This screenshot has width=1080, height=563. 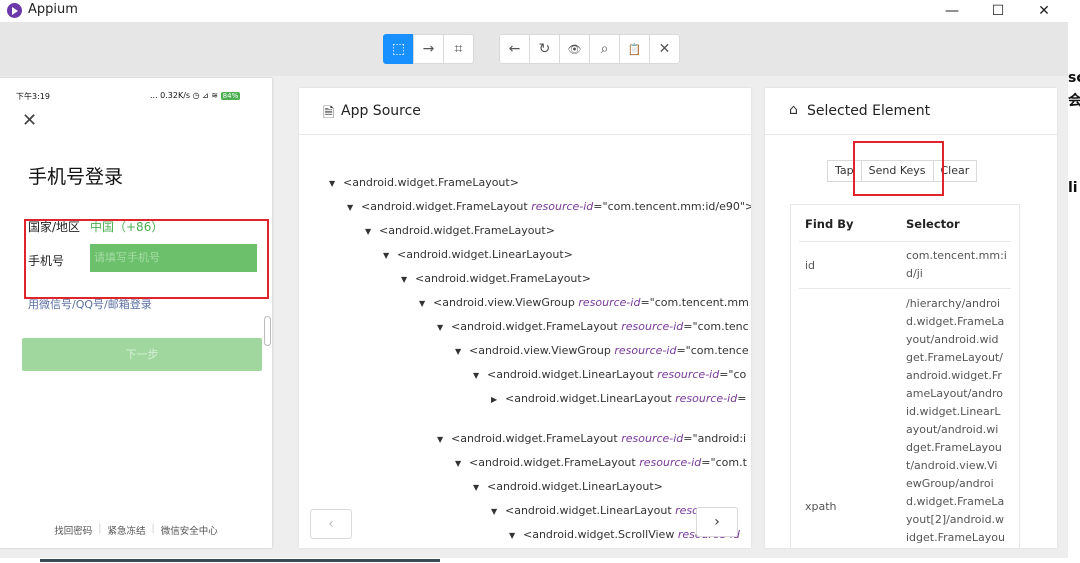 What do you see at coordinates (195, 95) in the screenshot?
I see `status-icons: ... 0.32K/s ◷ ⊿ ≋ 84%` at bounding box center [195, 95].